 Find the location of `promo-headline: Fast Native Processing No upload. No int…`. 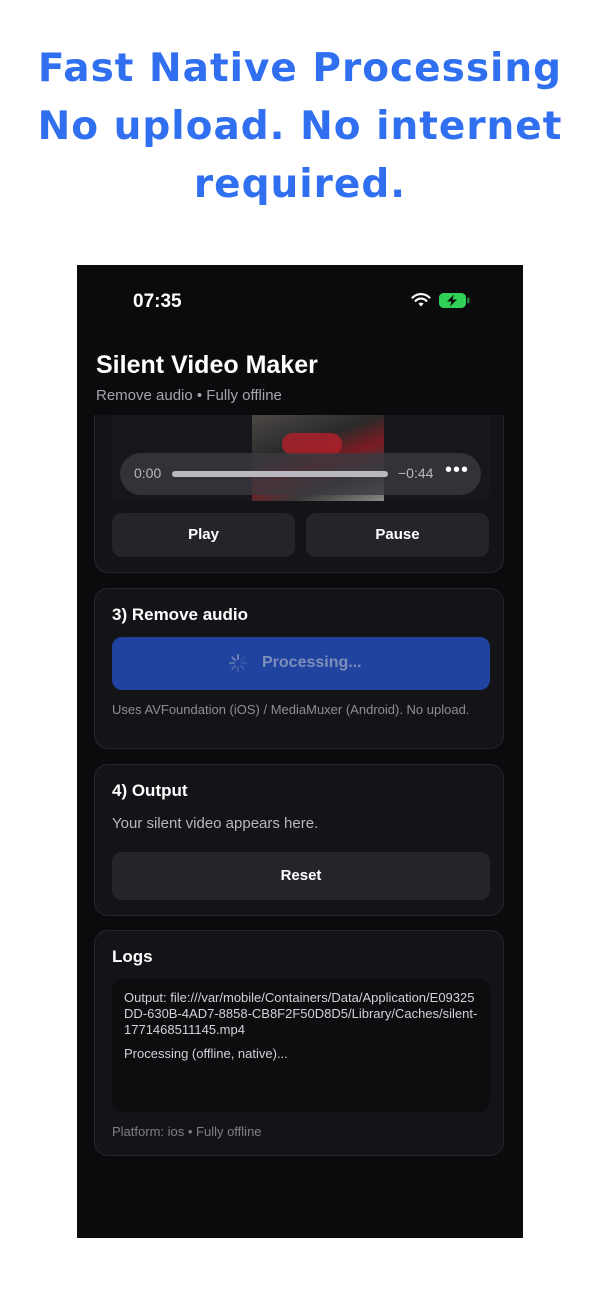

promo-headline: Fast Native Processing No upload. No int… is located at coordinates (300, 127).